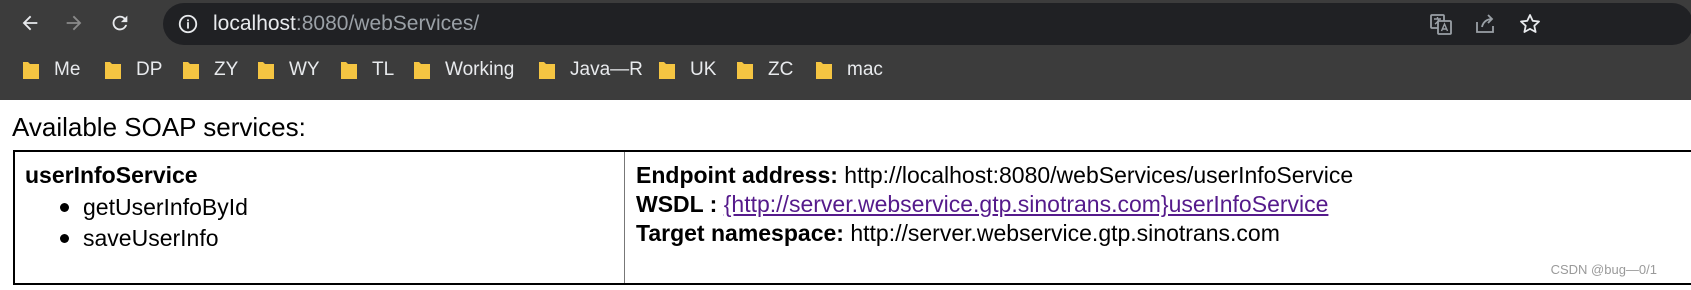 The image size is (1691, 290). Describe the element at coordinates (677, 204) in the screenshot. I see `wsdl-label: WSDL :` at that location.